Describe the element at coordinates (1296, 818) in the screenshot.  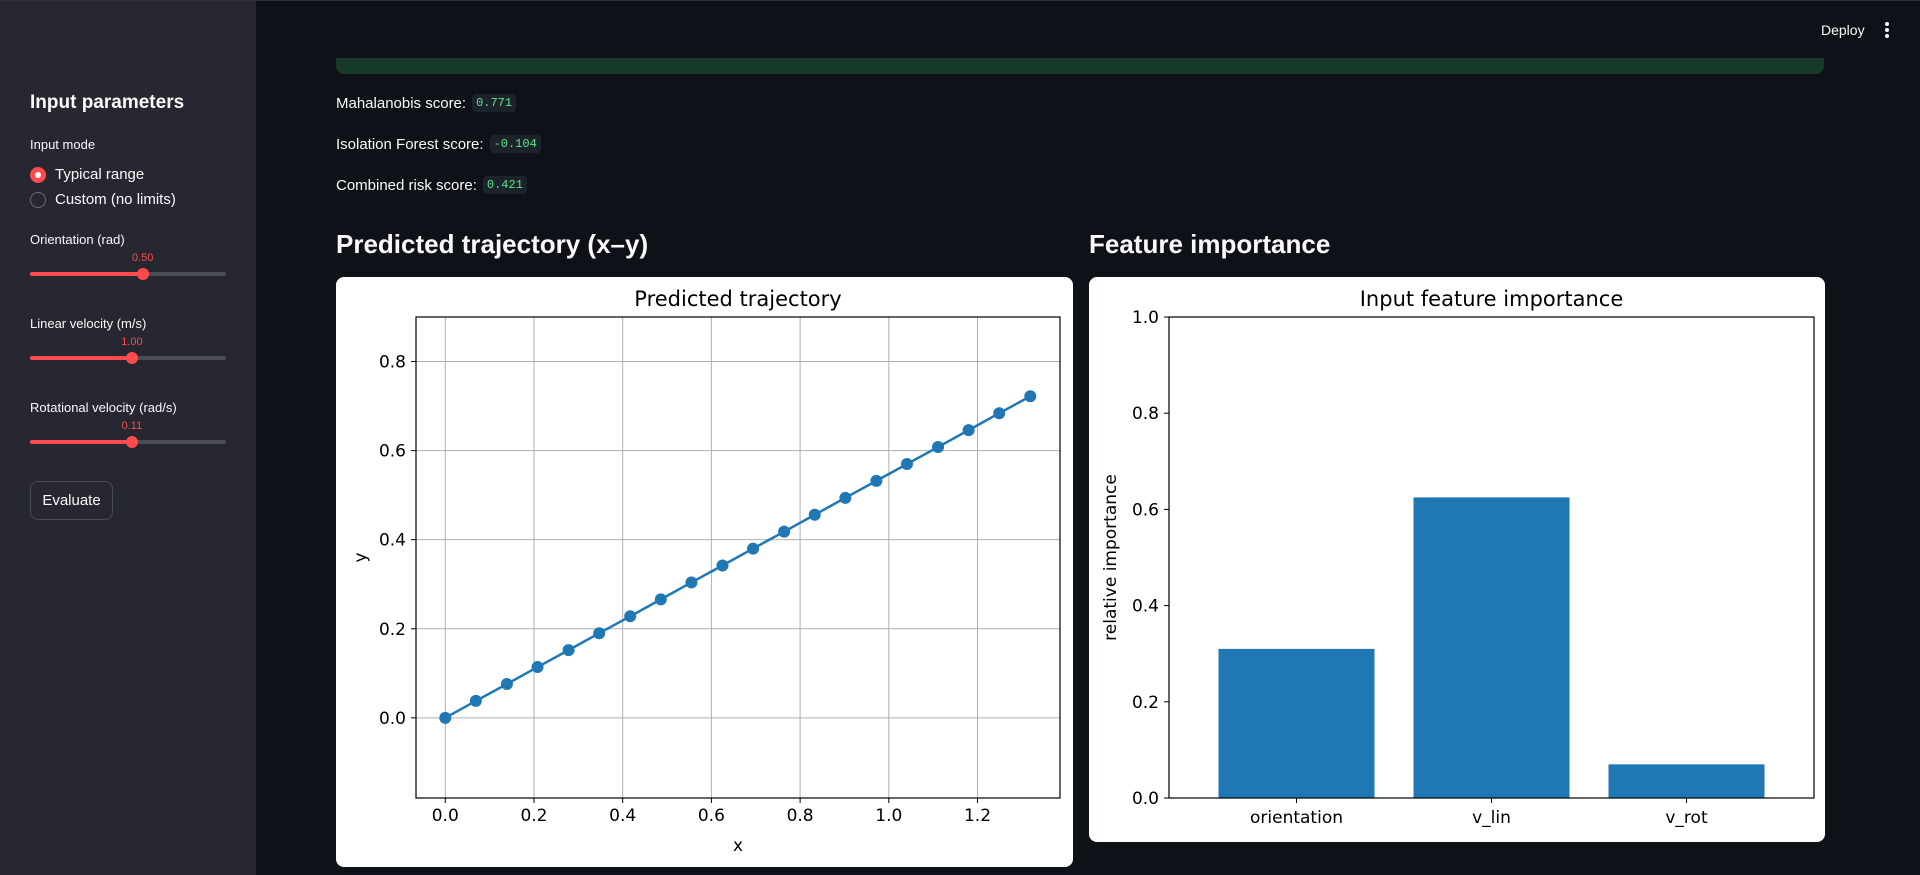
I see `x-tick-label: orientation` at that location.